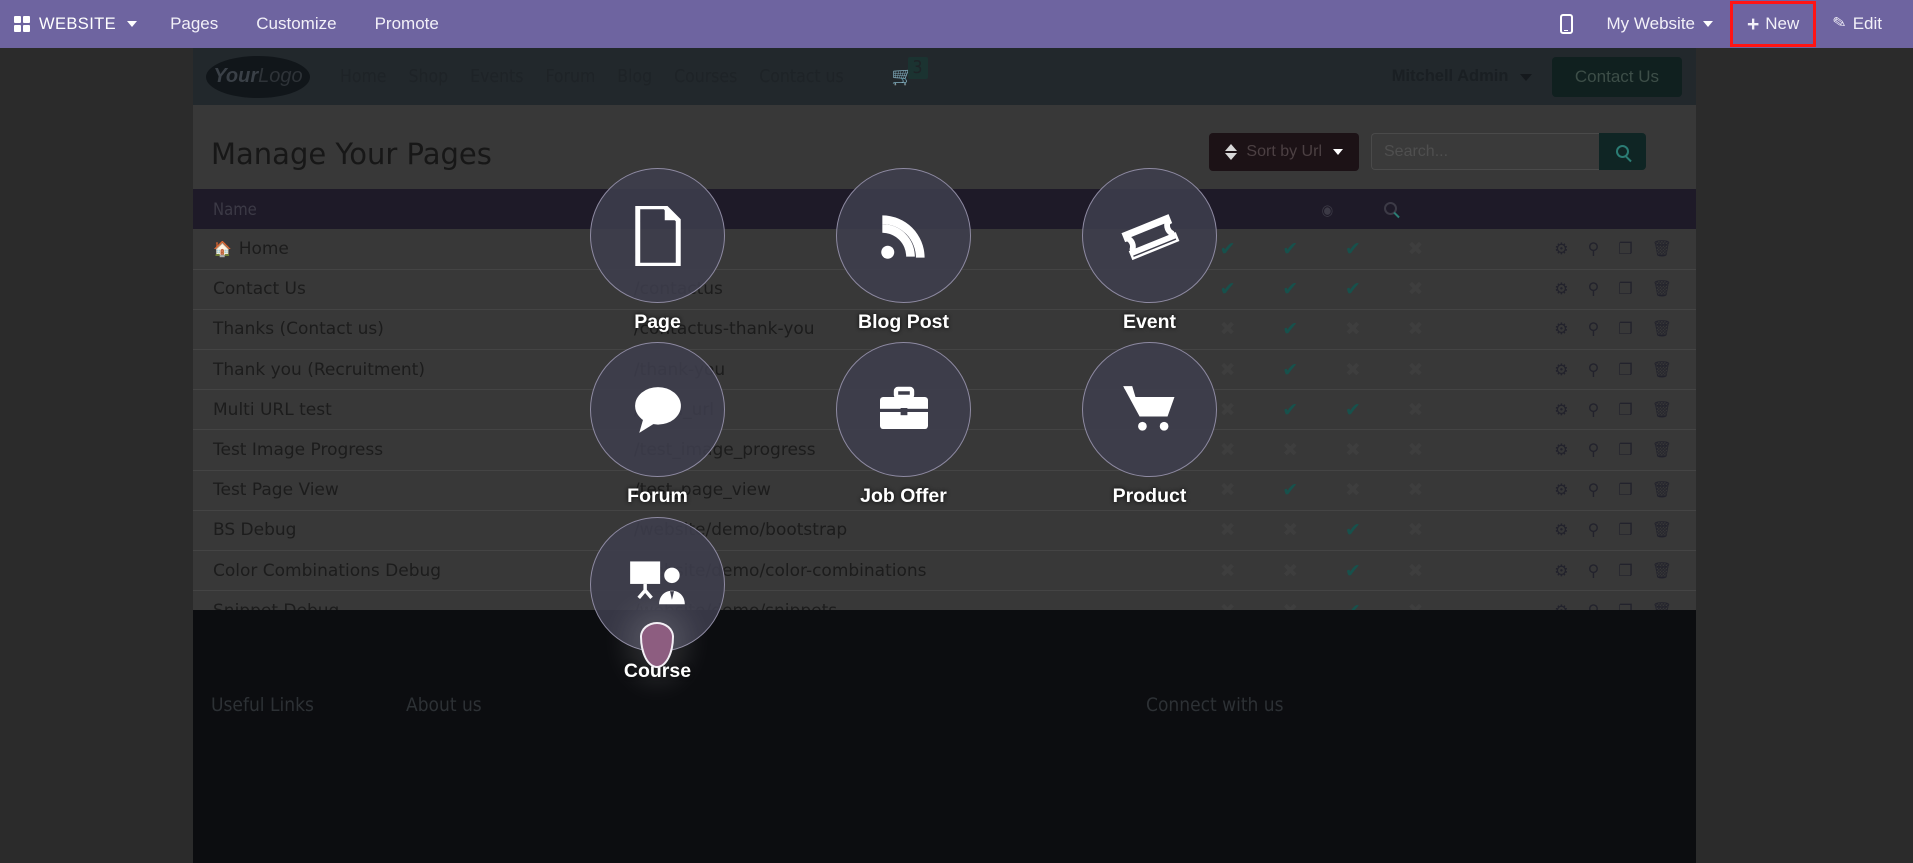 This screenshot has height=863, width=1913. What do you see at coordinates (915, 571) in the screenshot?
I see `cell-page-url: /website/demo/color-combinations` at bounding box center [915, 571].